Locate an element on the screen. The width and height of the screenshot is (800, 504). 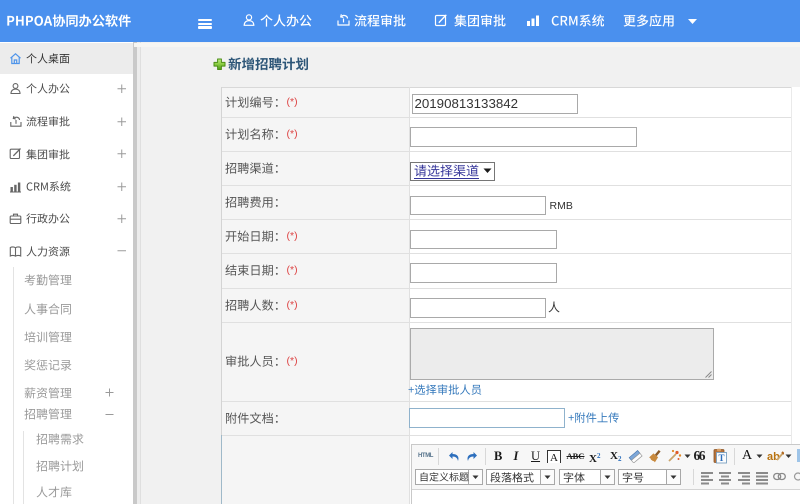
svg-text: A is located at coordinates (554, 458).